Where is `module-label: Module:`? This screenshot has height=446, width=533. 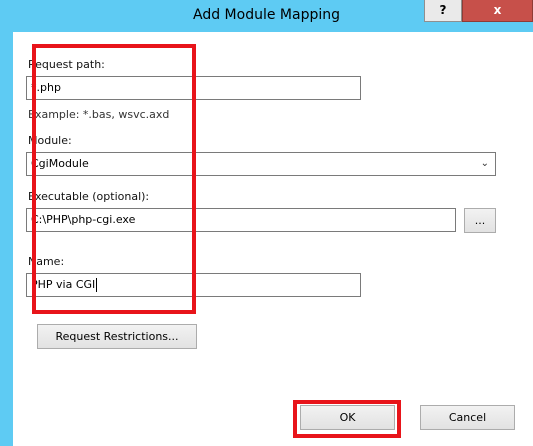 module-label: Module: is located at coordinates (50, 140).